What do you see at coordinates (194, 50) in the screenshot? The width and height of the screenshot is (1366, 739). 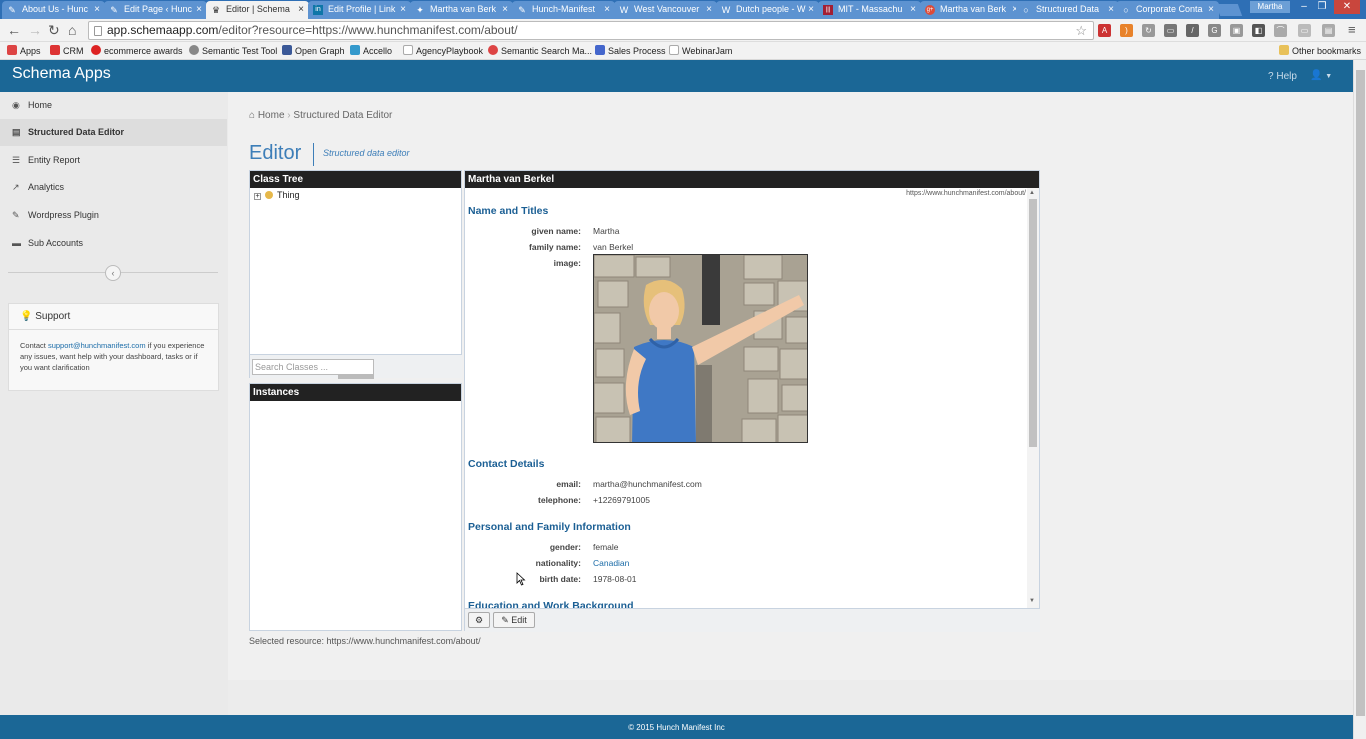 I see `code-icon` at bounding box center [194, 50].